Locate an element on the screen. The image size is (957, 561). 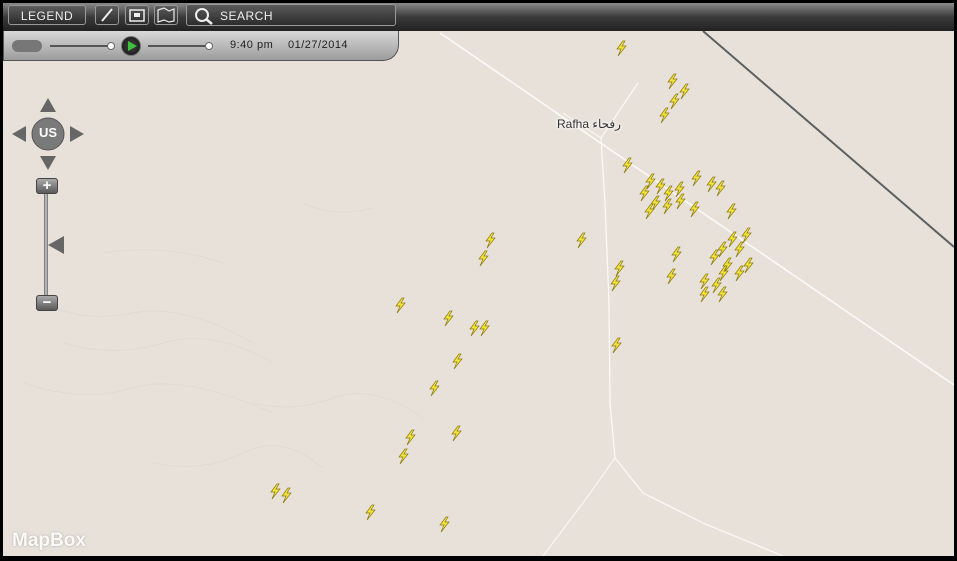
pan-right-arrow is located at coordinates (77, 134).